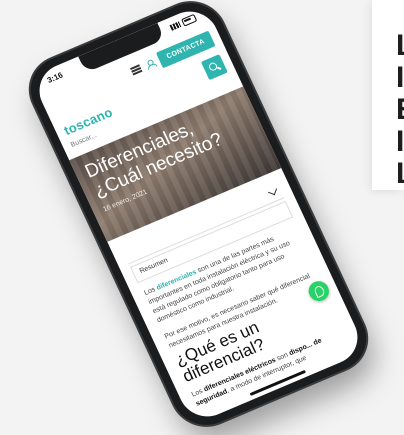 This screenshot has height=435, width=404. I want to click on summary-label: Resumen, so click(154, 266).